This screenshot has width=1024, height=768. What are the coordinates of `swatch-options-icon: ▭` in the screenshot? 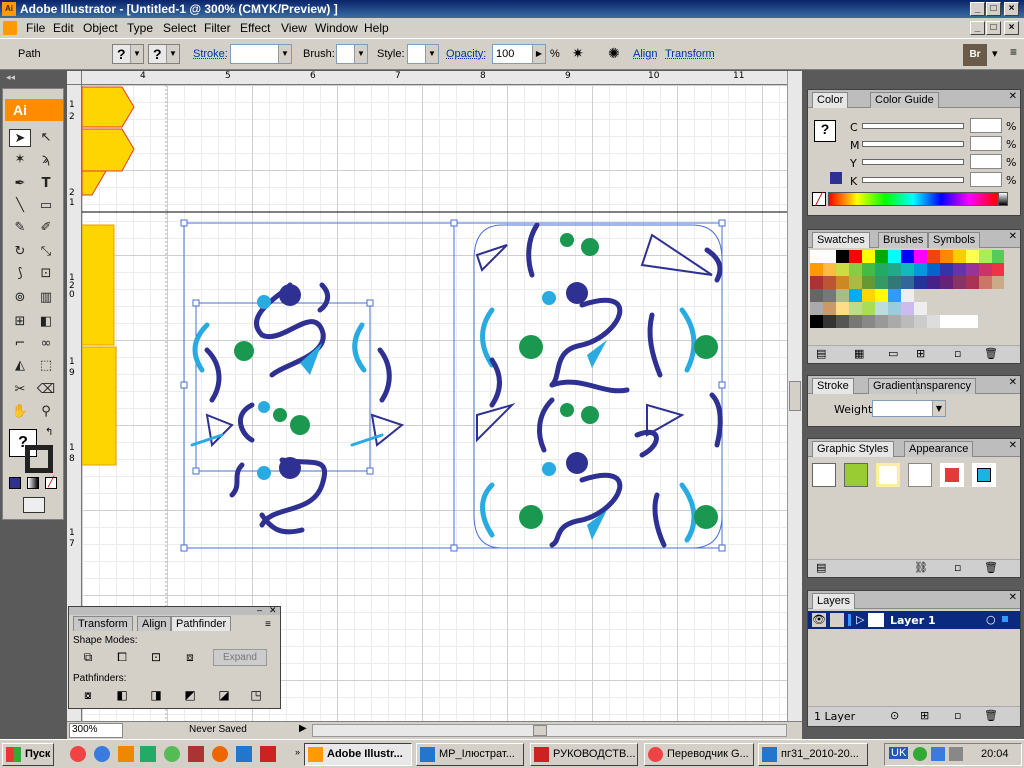 It's located at (893, 353).